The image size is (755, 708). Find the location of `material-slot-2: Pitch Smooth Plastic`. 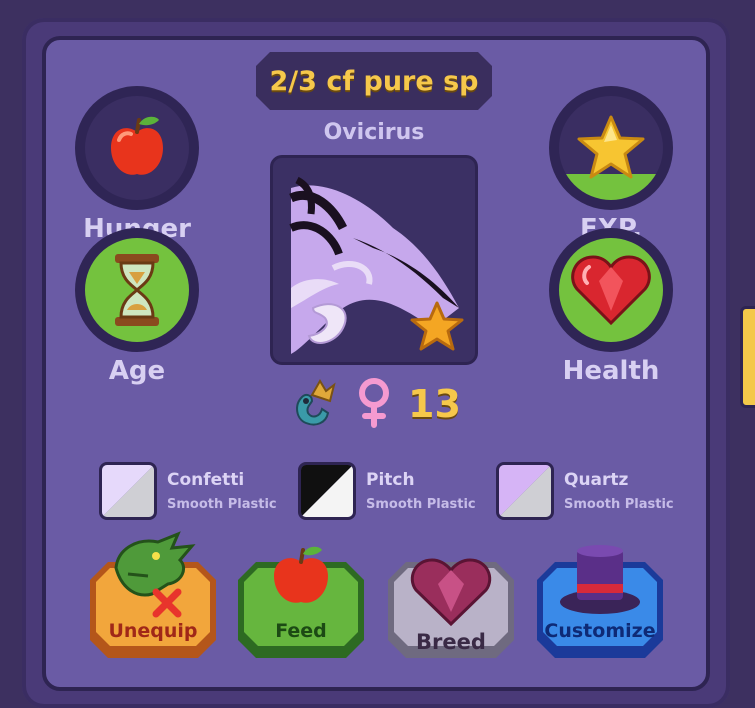

material-slot-2: Pitch Smooth Plastic is located at coordinates (387, 491).